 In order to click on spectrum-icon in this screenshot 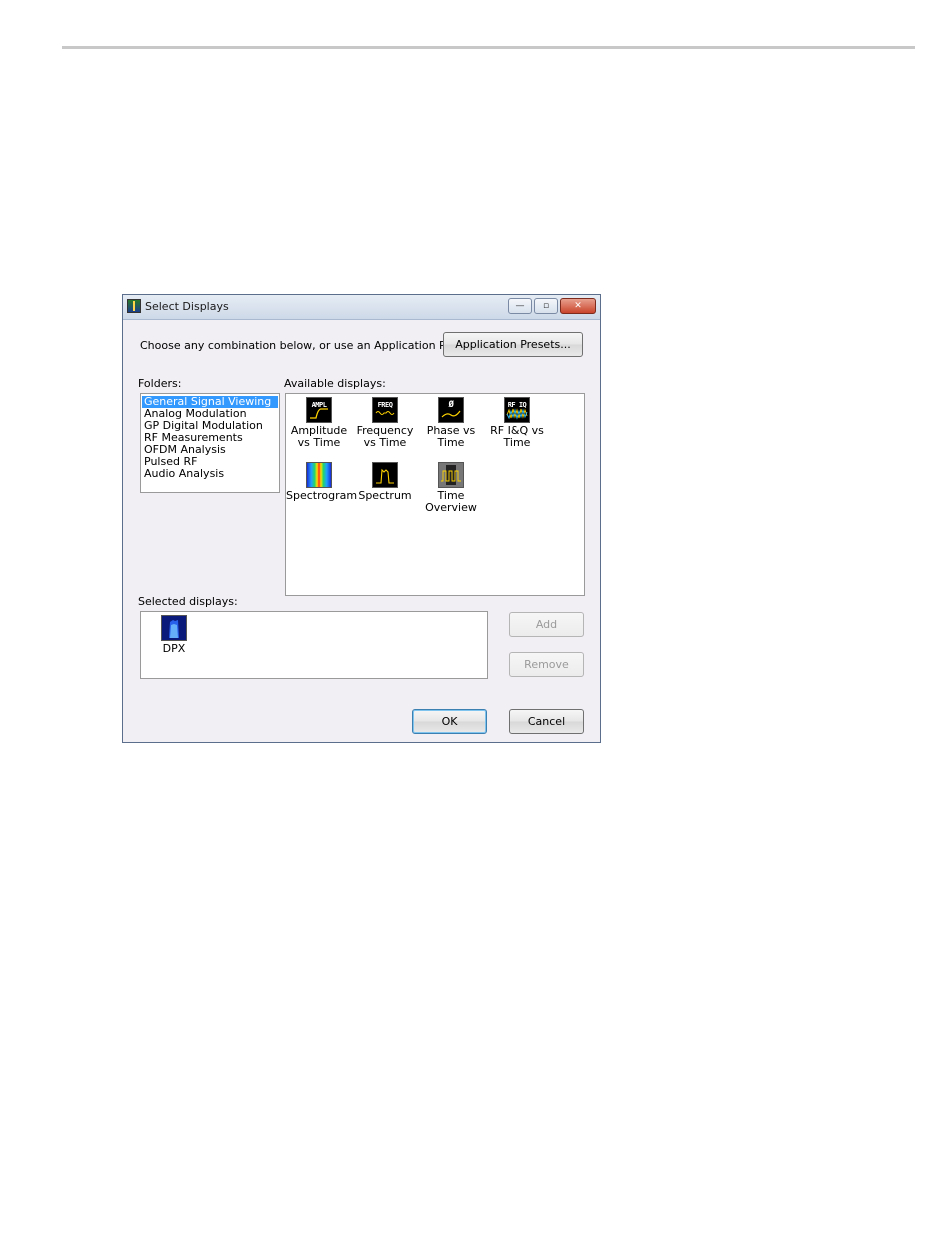, I will do `click(385, 475)`.